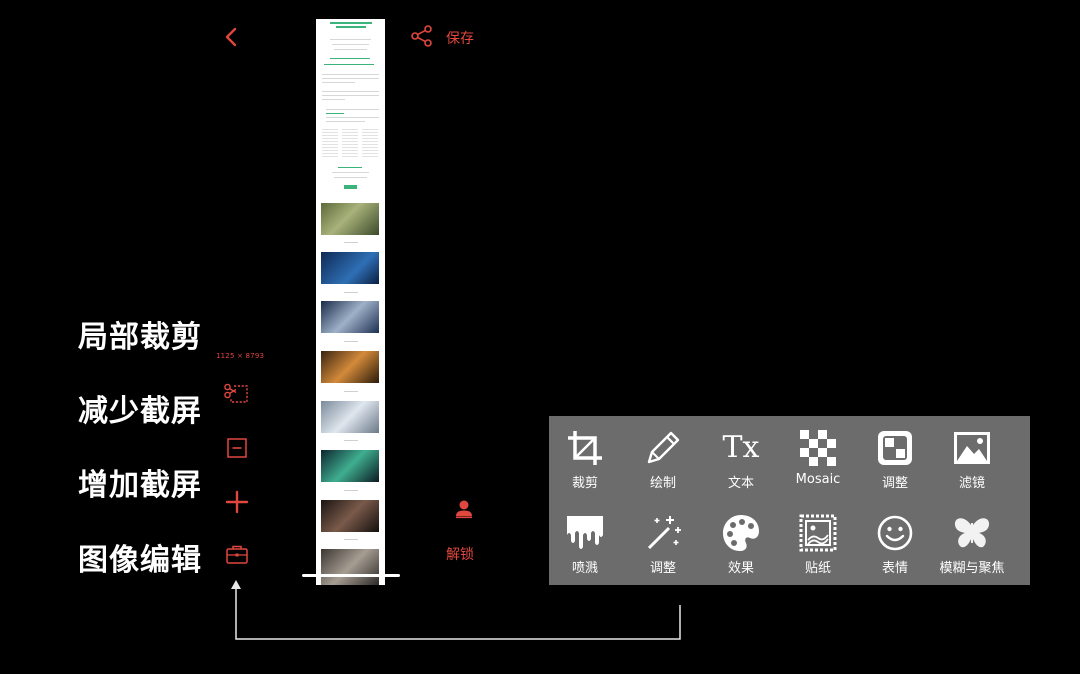 The image size is (1080, 674). Describe the element at coordinates (972, 448) in the screenshot. I see `image-filter-icon` at that location.